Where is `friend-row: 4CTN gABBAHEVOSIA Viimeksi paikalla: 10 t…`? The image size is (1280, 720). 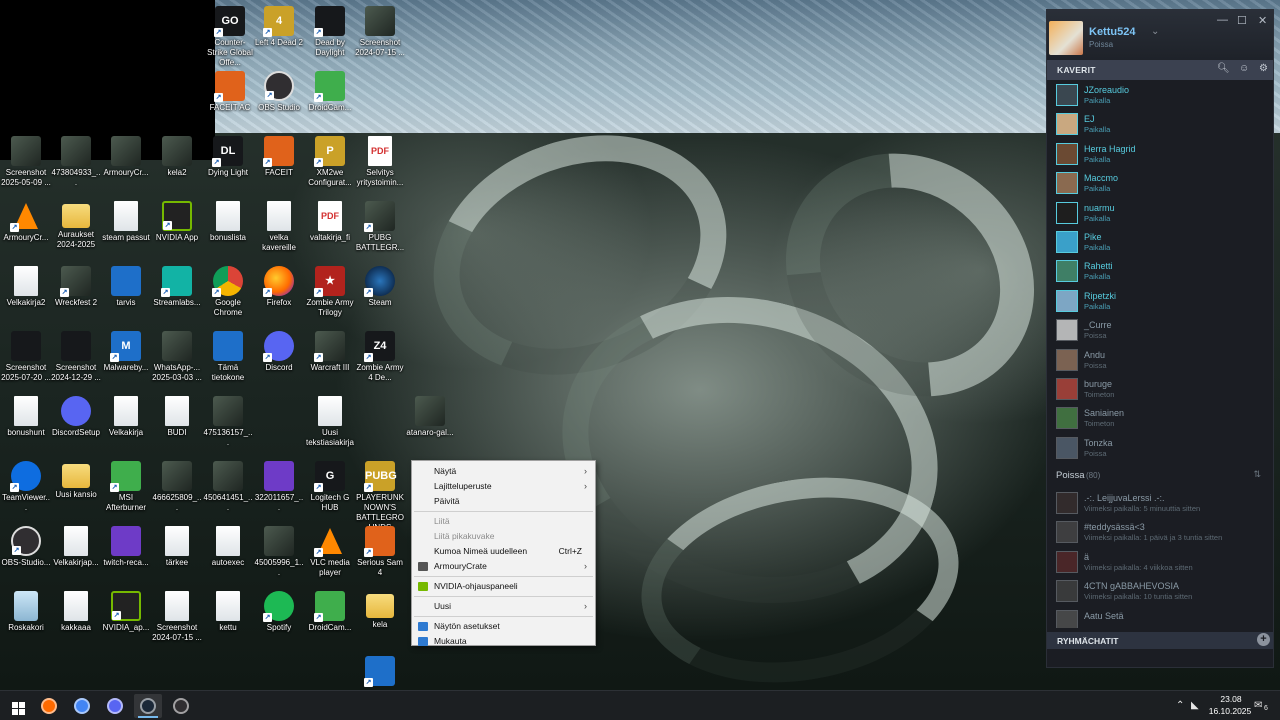 friend-row: 4CTN gABBAHEVOSIA Viimeksi paikalla: 10 t… is located at coordinates (1160, 590).